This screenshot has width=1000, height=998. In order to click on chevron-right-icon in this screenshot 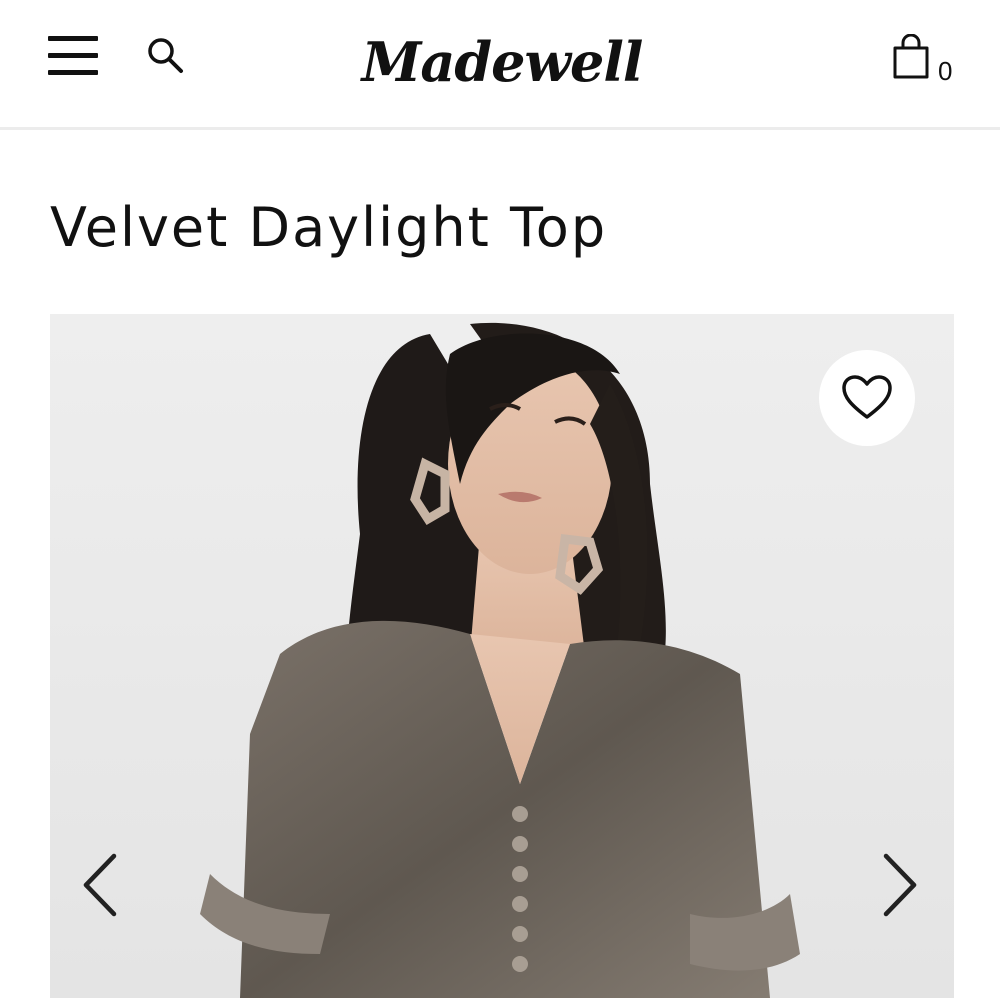, I will do `click(900, 885)`.